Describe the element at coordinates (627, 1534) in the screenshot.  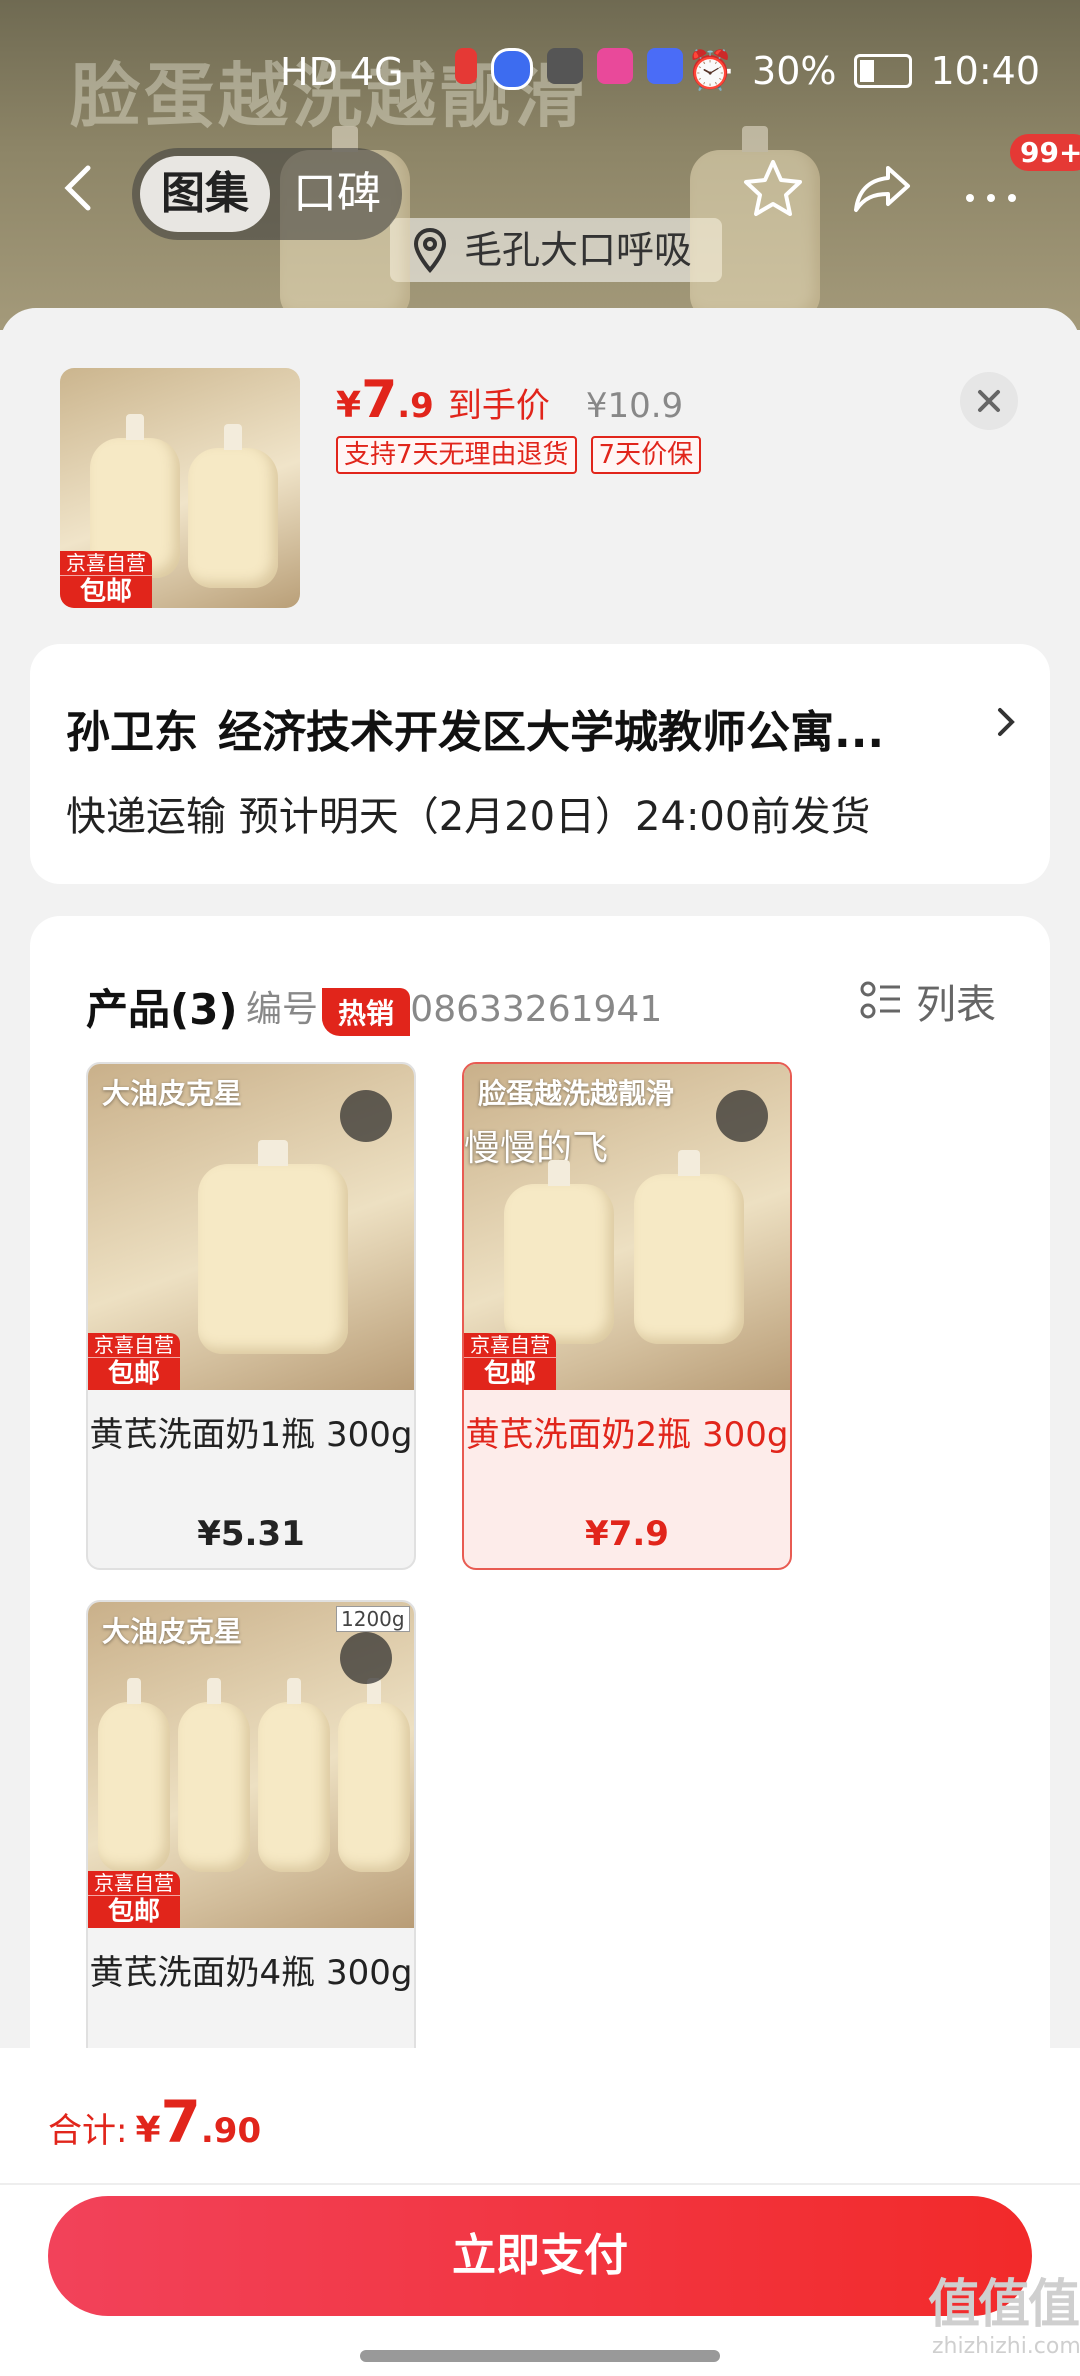
I see `product-option-price: ¥7.9` at that location.